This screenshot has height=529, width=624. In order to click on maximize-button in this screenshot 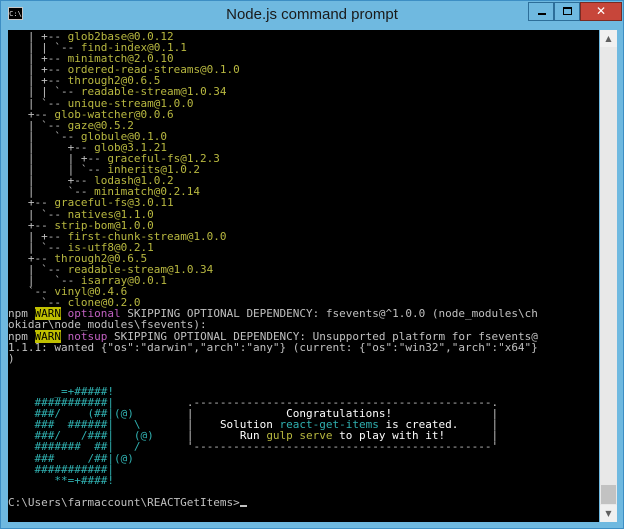, I will do `click(567, 11)`.